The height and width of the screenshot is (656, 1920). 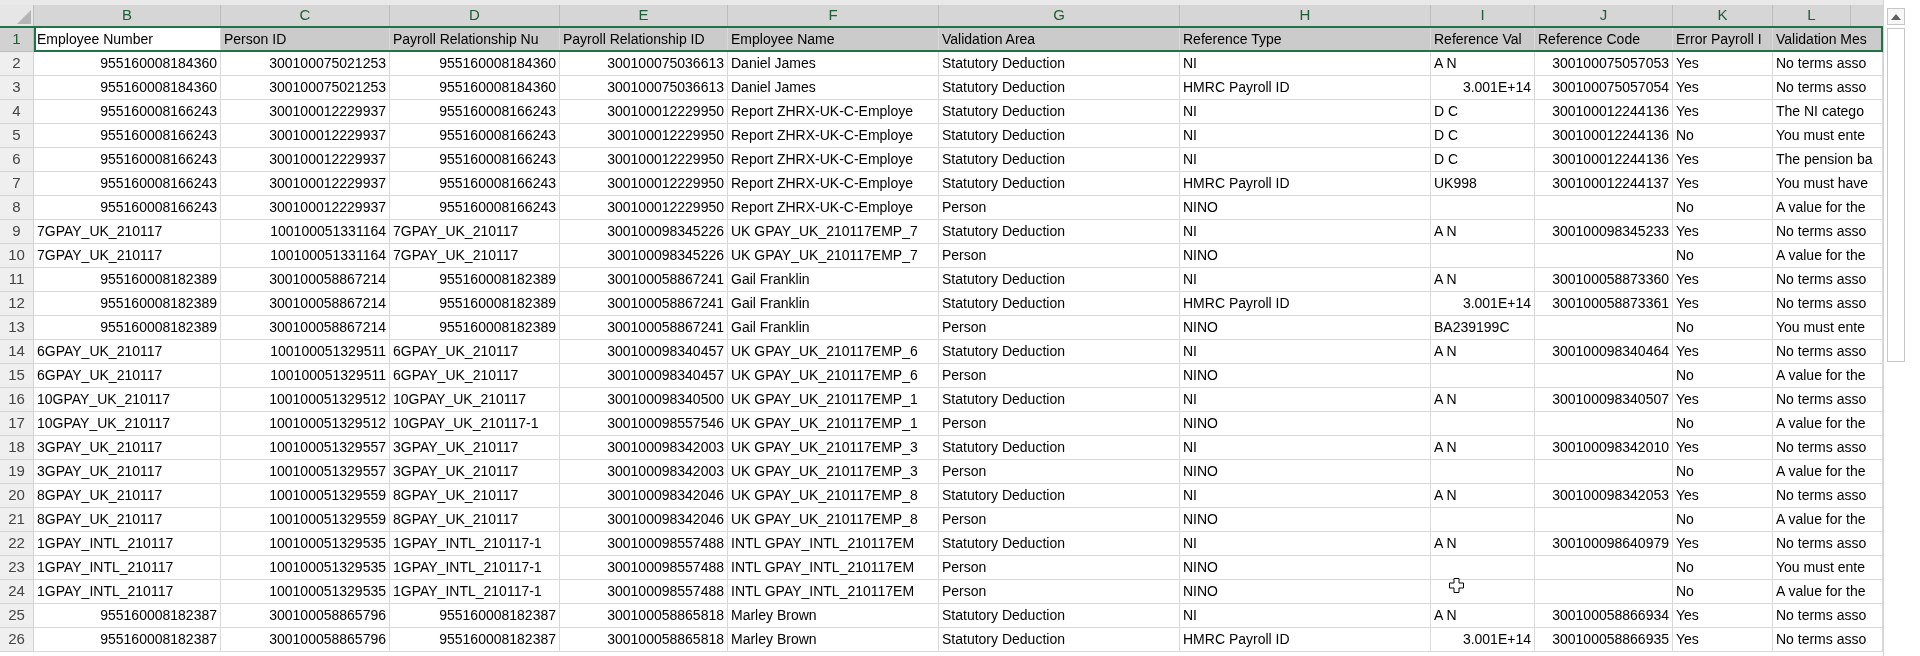 I want to click on table-cell: HMRC Payroll ID, so click(x=1305, y=640).